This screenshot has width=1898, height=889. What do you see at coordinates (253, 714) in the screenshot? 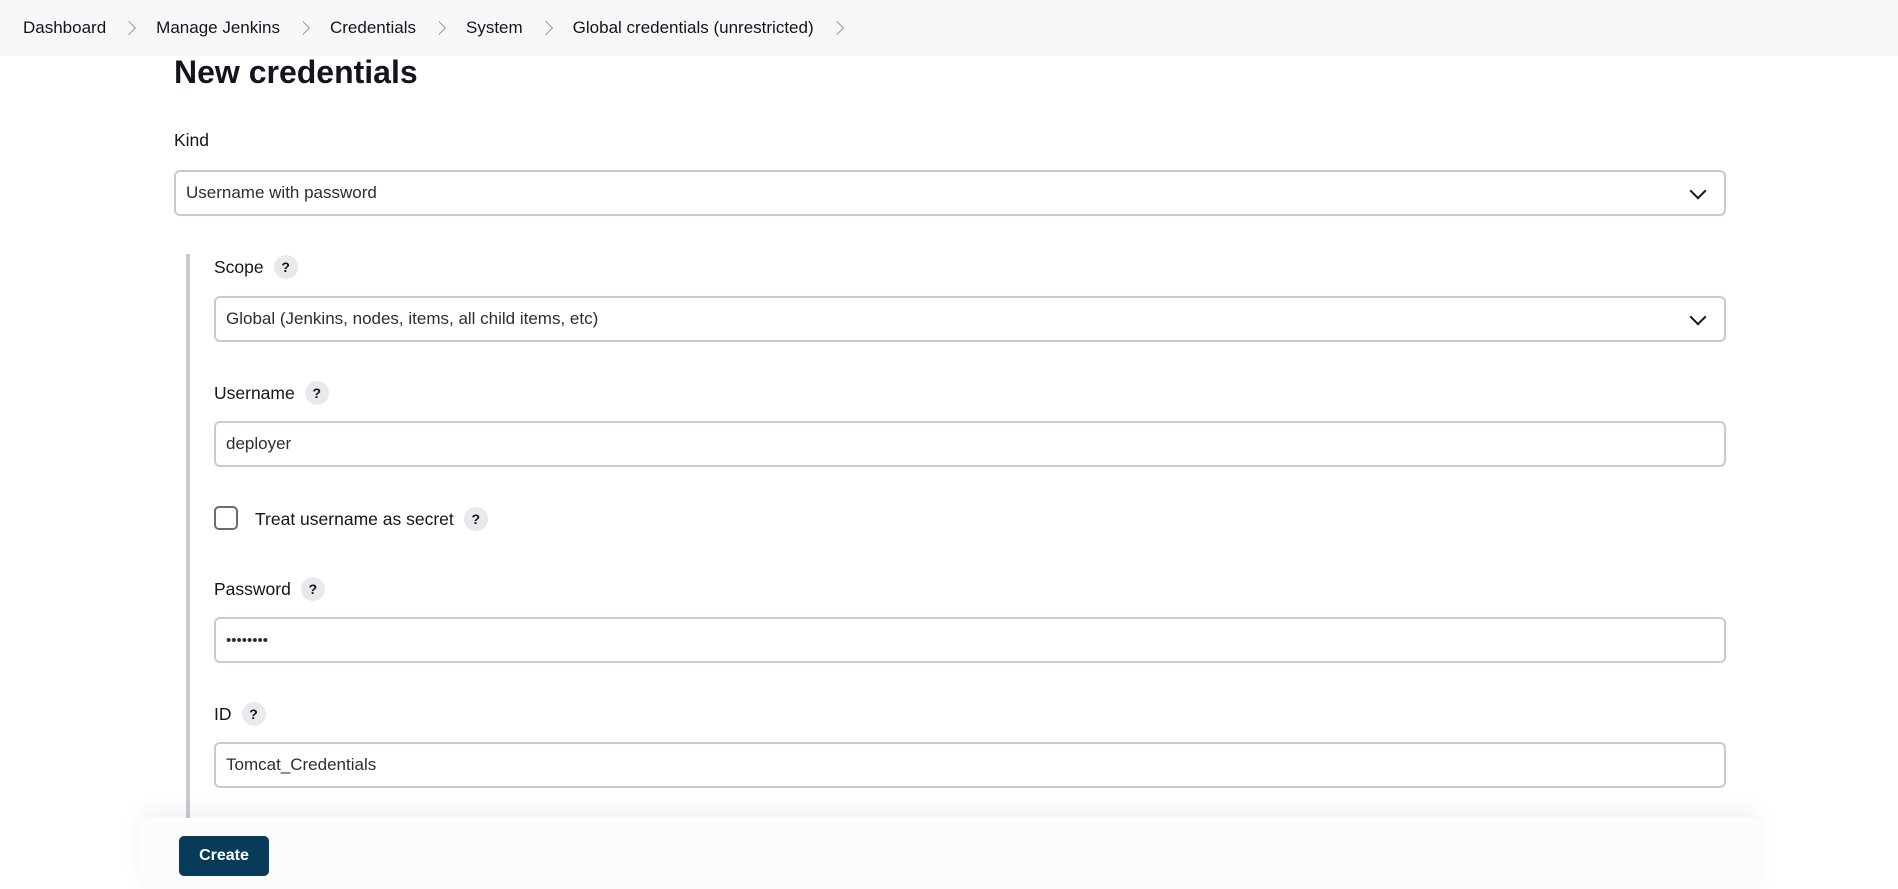
I see `id-help-icon: ?` at bounding box center [253, 714].